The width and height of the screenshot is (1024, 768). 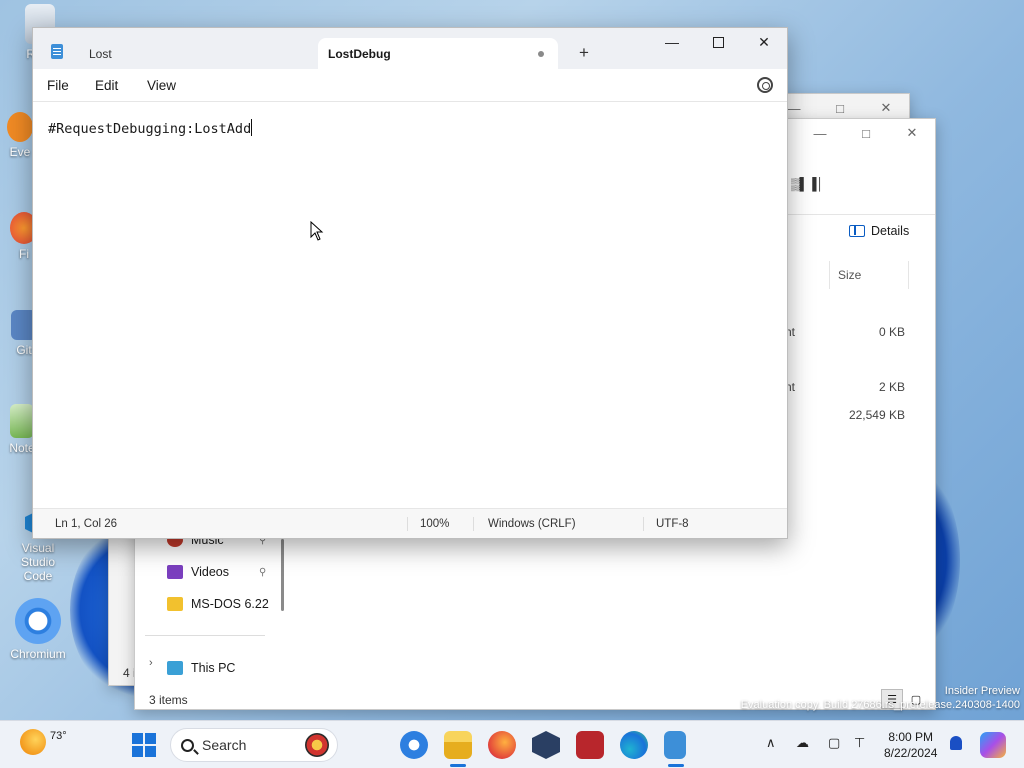 What do you see at coordinates (675, 745) in the screenshot?
I see `notepad-taskbar-icon` at bounding box center [675, 745].